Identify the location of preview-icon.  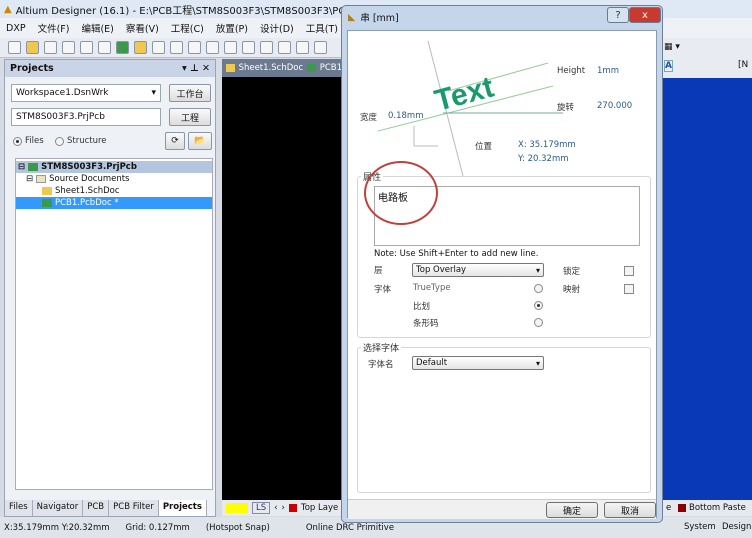
(86, 47).